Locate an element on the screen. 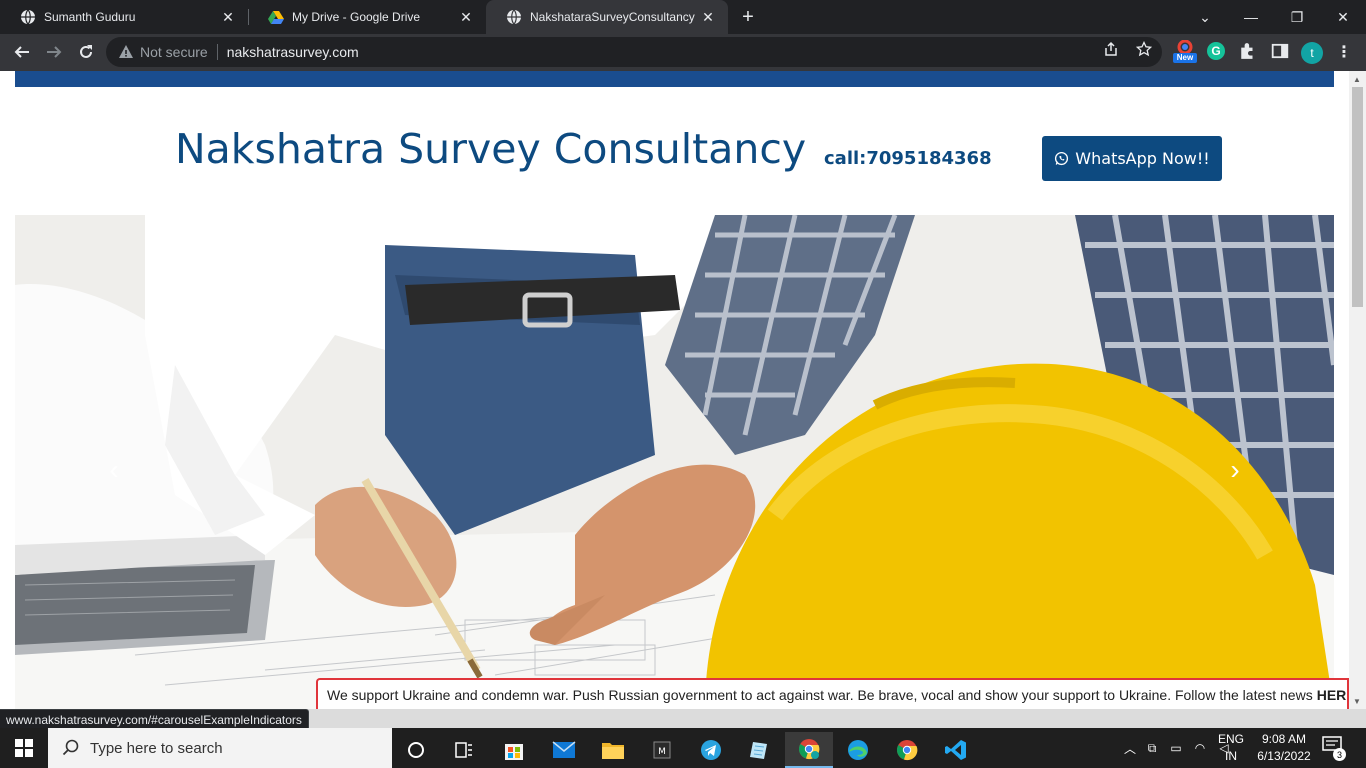 Image resolution: width=1366 pixels, height=768 pixels. tab-sumanth-guduru: Sumanth Guduru ✕ is located at coordinates (124, 17).